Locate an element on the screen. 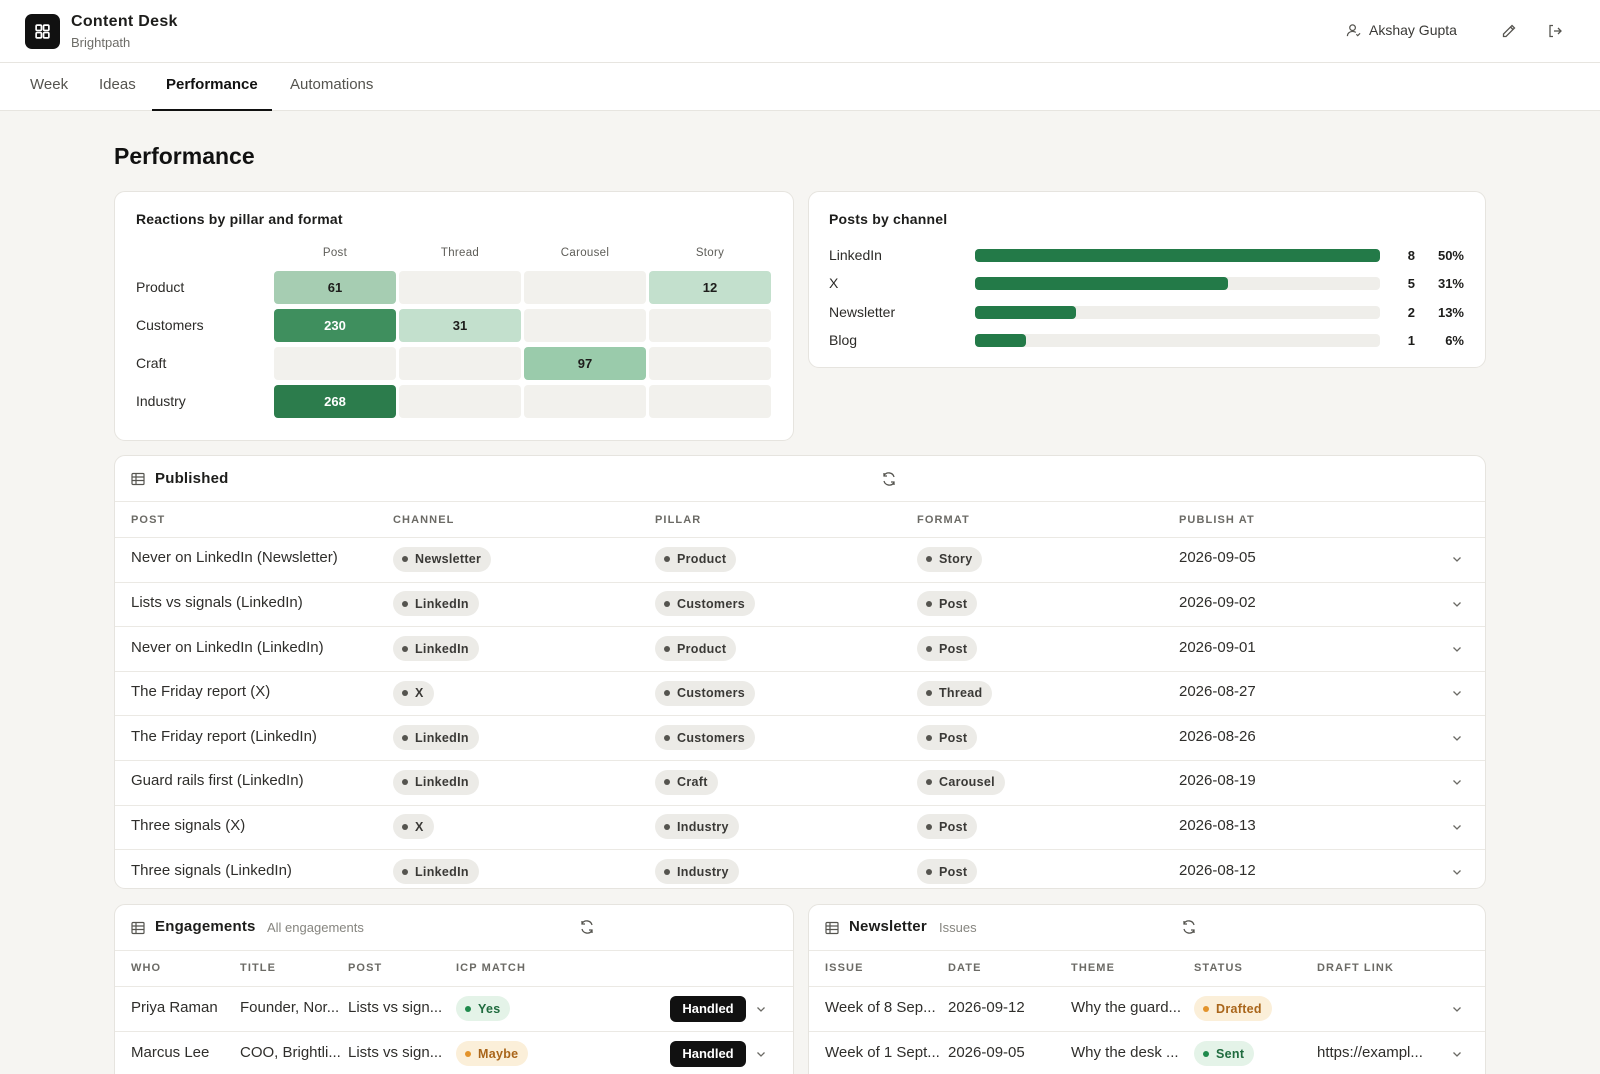 Image resolution: width=1600 pixels, height=1074 pixels. chip-label: Post is located at coordinates (953, 737).